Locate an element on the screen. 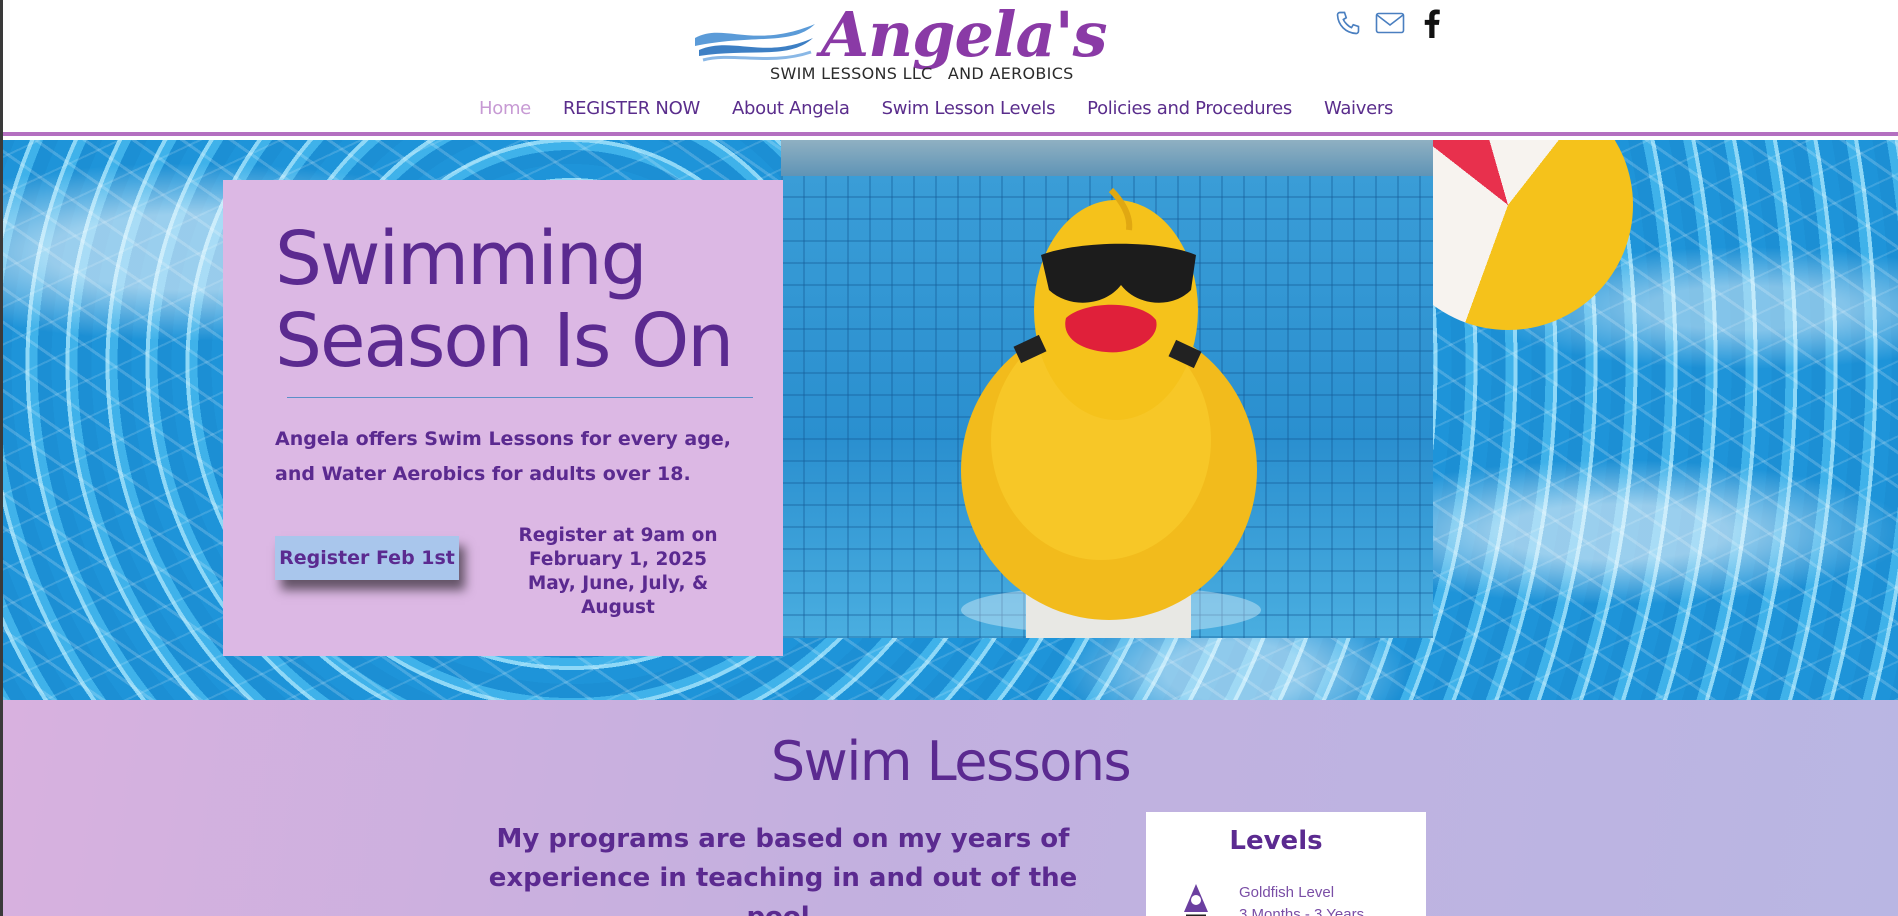 The image size is (1898, 916). logo-sub-left: SWIM LESSONS LLC is located at coordinates (851, 73).